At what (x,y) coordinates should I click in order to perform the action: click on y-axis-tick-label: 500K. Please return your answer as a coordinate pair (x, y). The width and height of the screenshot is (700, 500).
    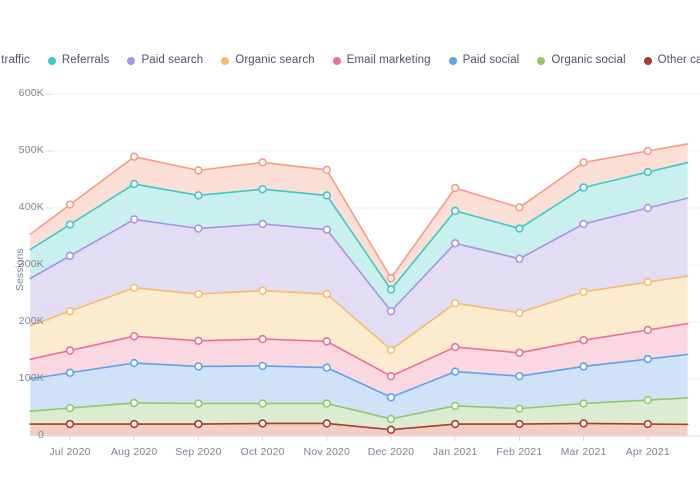
    Looking at the image, I should click on (31, 150).